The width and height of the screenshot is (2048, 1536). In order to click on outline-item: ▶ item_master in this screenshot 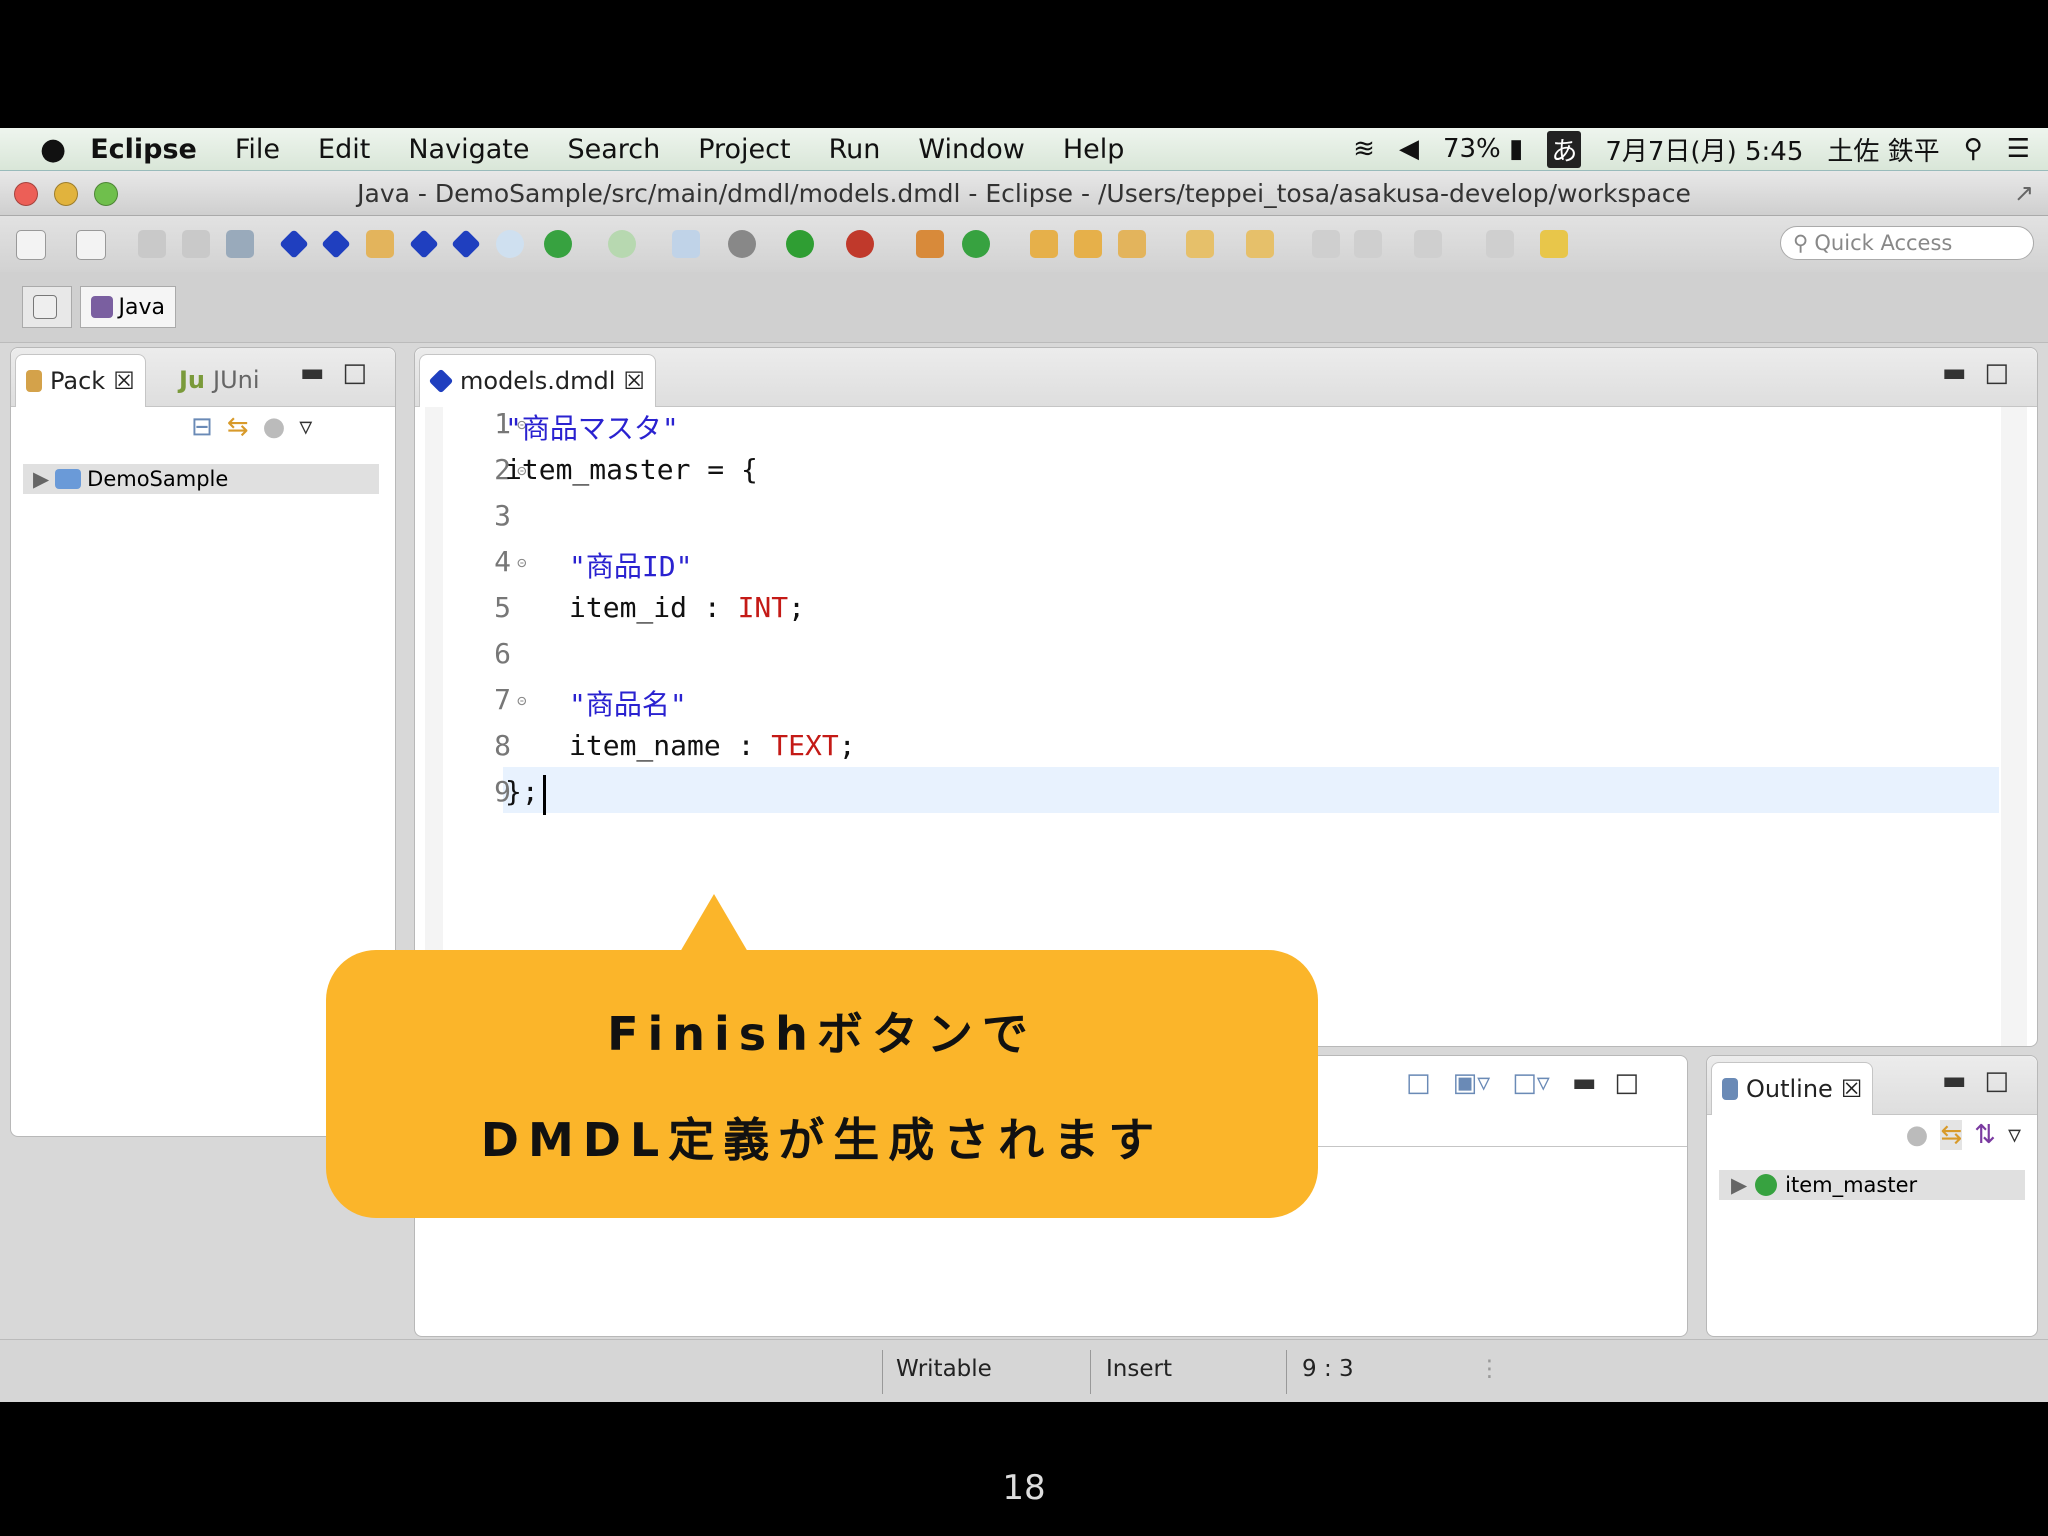, I will do `click(1872, 1185)`.